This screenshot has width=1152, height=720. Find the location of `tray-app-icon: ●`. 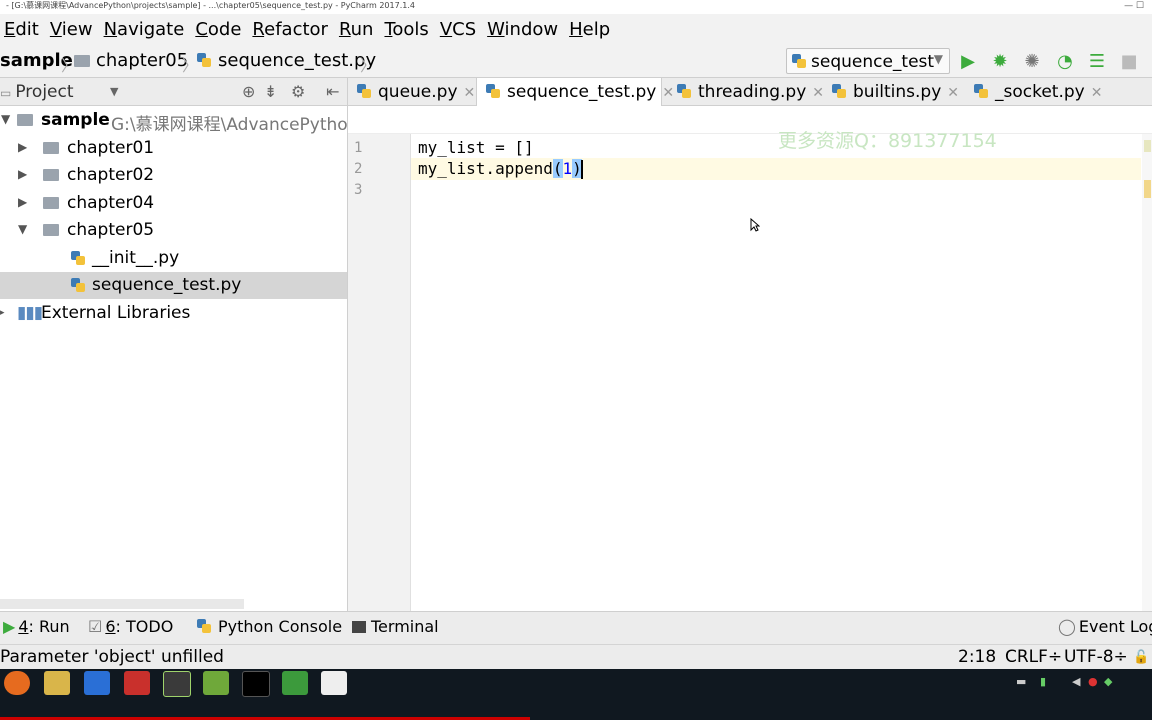

tray-app-icon: ● is located at coordinates (1093, 681).